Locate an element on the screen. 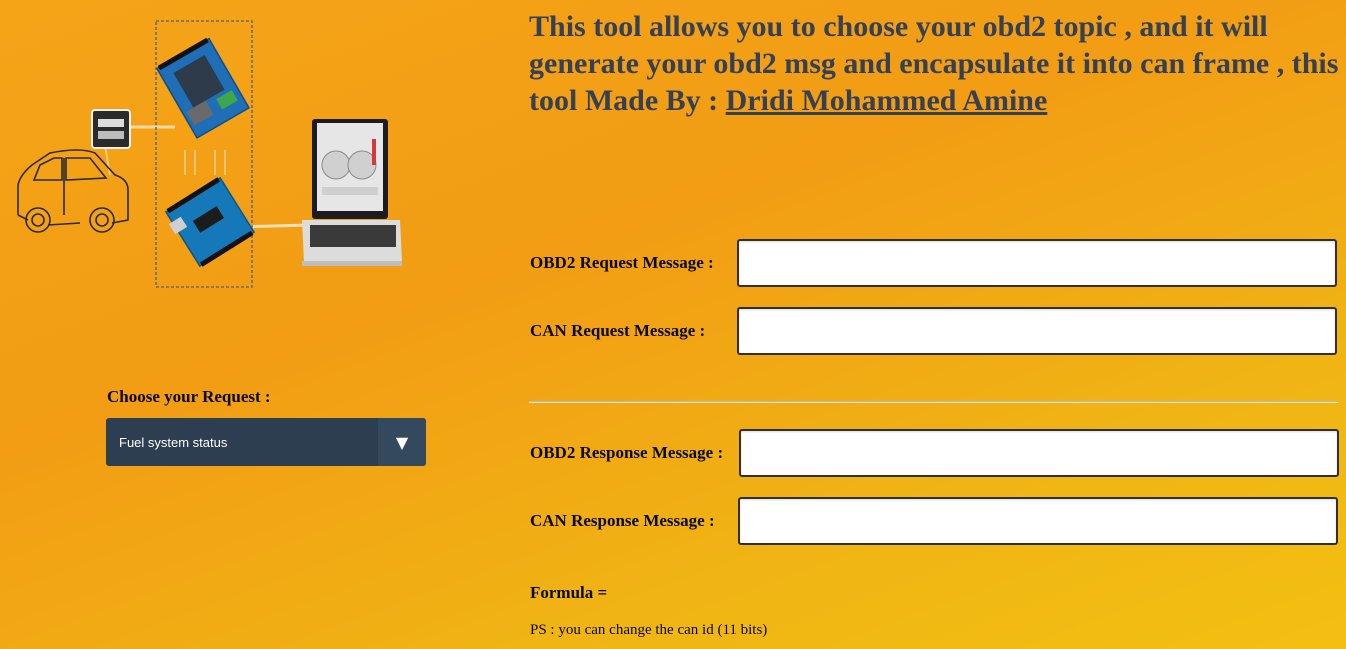 This screenshot has width=1346, height=649. obd2-connector-icon is located at coordinates (111, 129).